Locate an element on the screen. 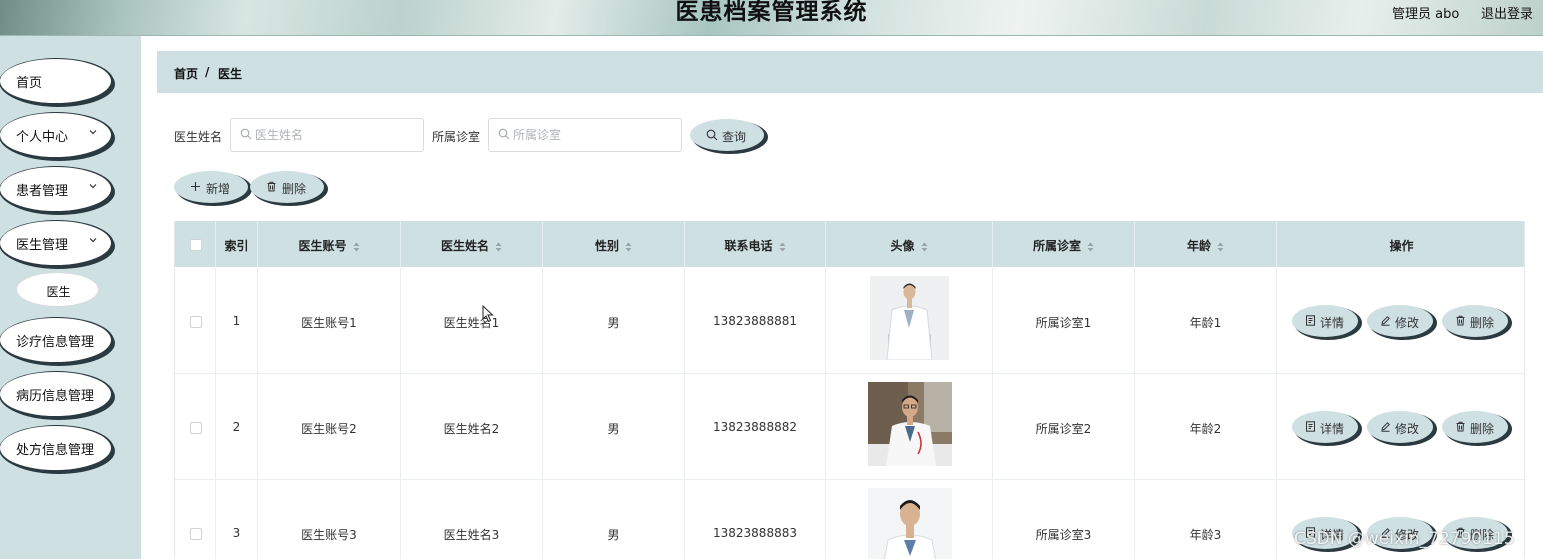 This screenshot has width=1543, height=559. select-all-checkbox is located at coordinates (196, 245).